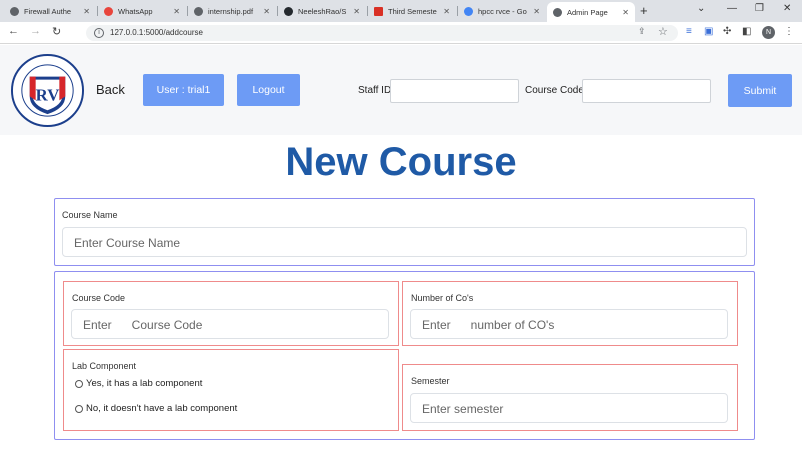 The image size is (802, 451). Describe the element at coordinates (268, 90) in the screenshot. I see `logout-button: Logout` at that location.